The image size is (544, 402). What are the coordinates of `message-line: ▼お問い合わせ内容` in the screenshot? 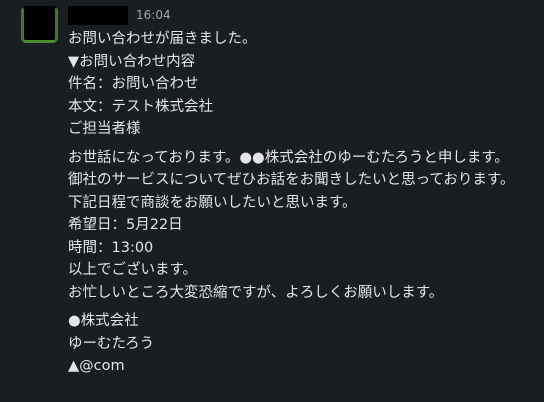 It's located at (132, 61).